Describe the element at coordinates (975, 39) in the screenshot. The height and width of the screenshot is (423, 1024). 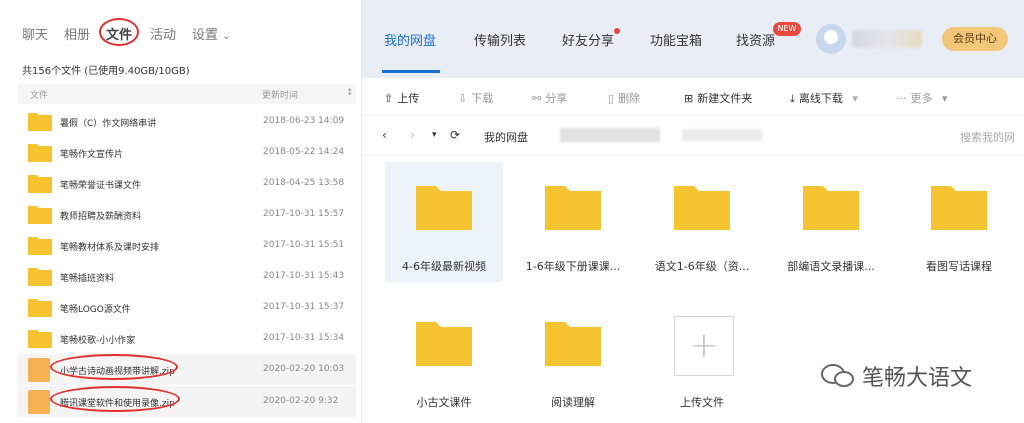
I see `vip-center-button: 会员中心` at that location.